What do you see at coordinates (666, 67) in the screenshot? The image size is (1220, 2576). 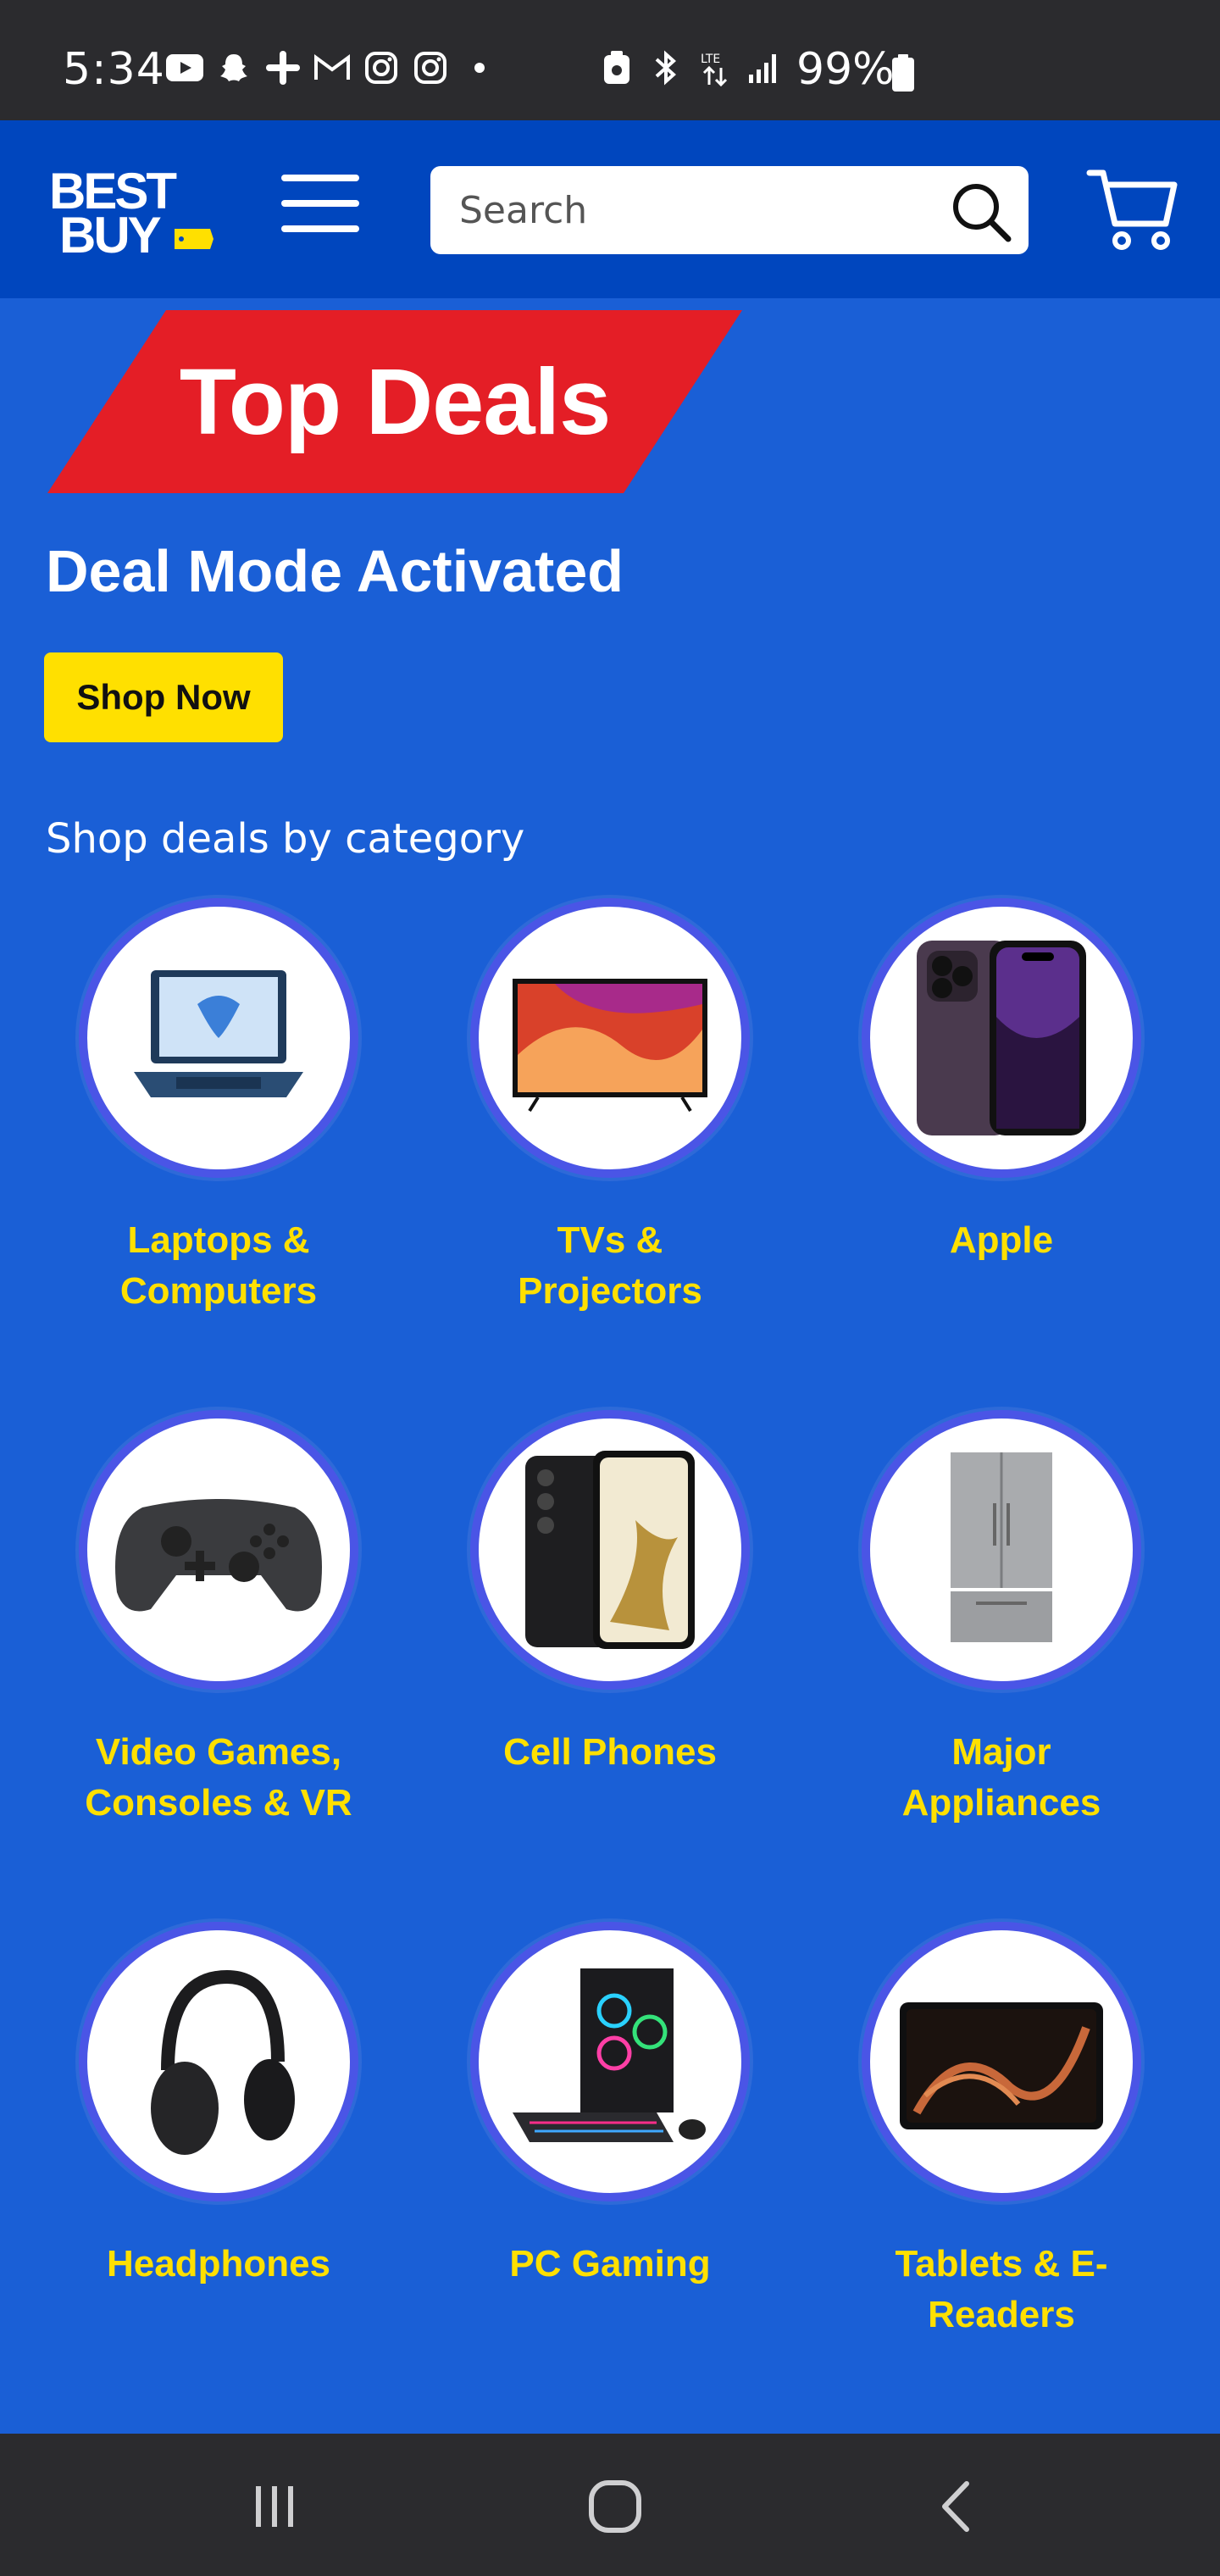 I see `bluetooth-icon` at bounding box center [666, 67].